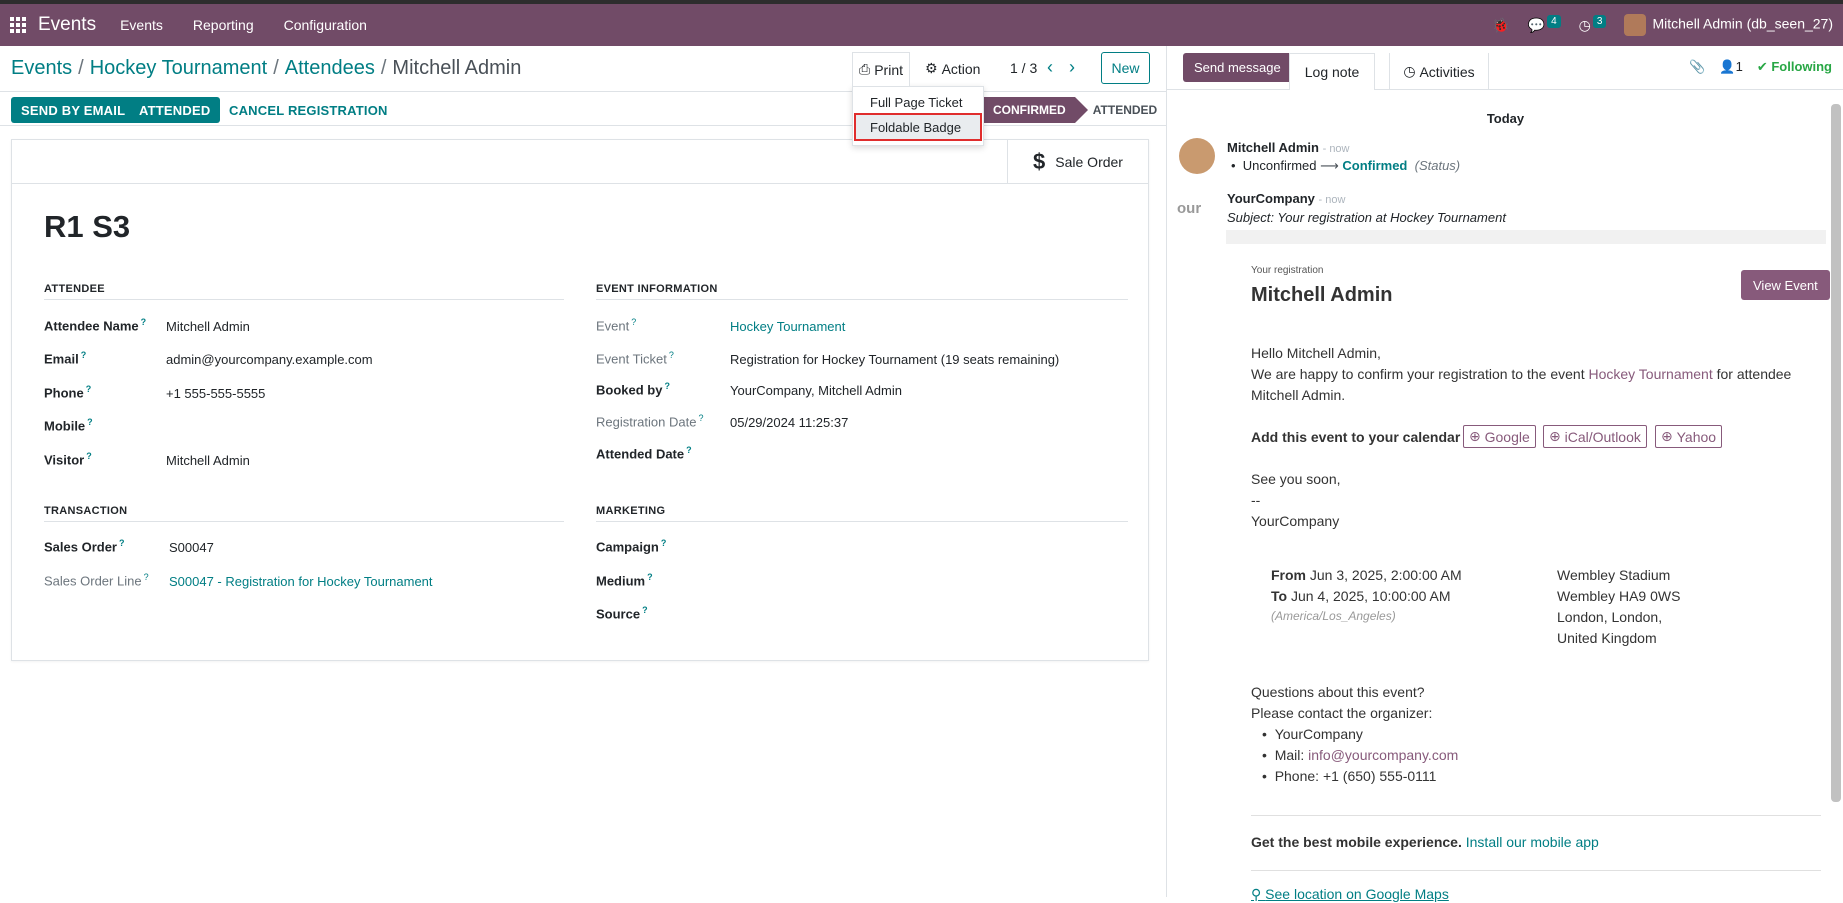 The width and height of the screenshot is (1843, 903). I want to click on label-event-ticket: Event Ticket?, so click(635, 358).